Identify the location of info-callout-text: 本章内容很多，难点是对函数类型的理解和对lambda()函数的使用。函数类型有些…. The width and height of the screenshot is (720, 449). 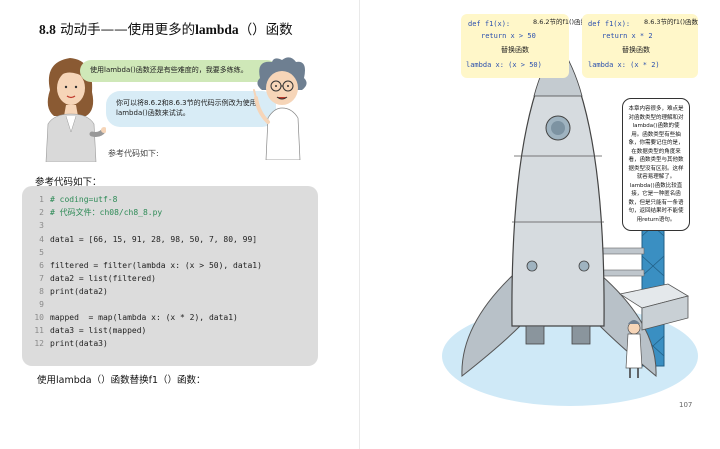
(656, 164).